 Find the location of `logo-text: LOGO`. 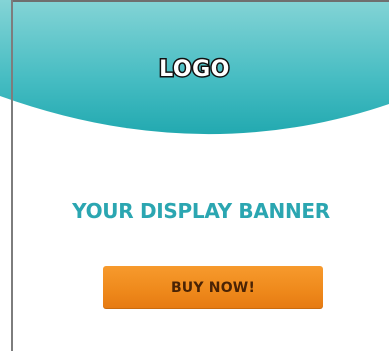

logo-text: LOGO is located at coordinates (194, 70).